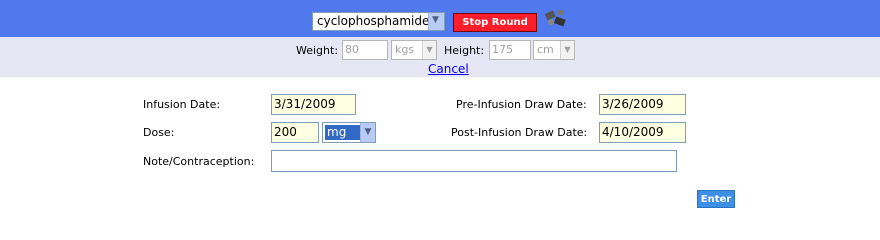  What do you see at coordinates (182, 104) in the screenshot?
I see `infusion-date-label: Infusion Date:` at bounding box center [182, 104].